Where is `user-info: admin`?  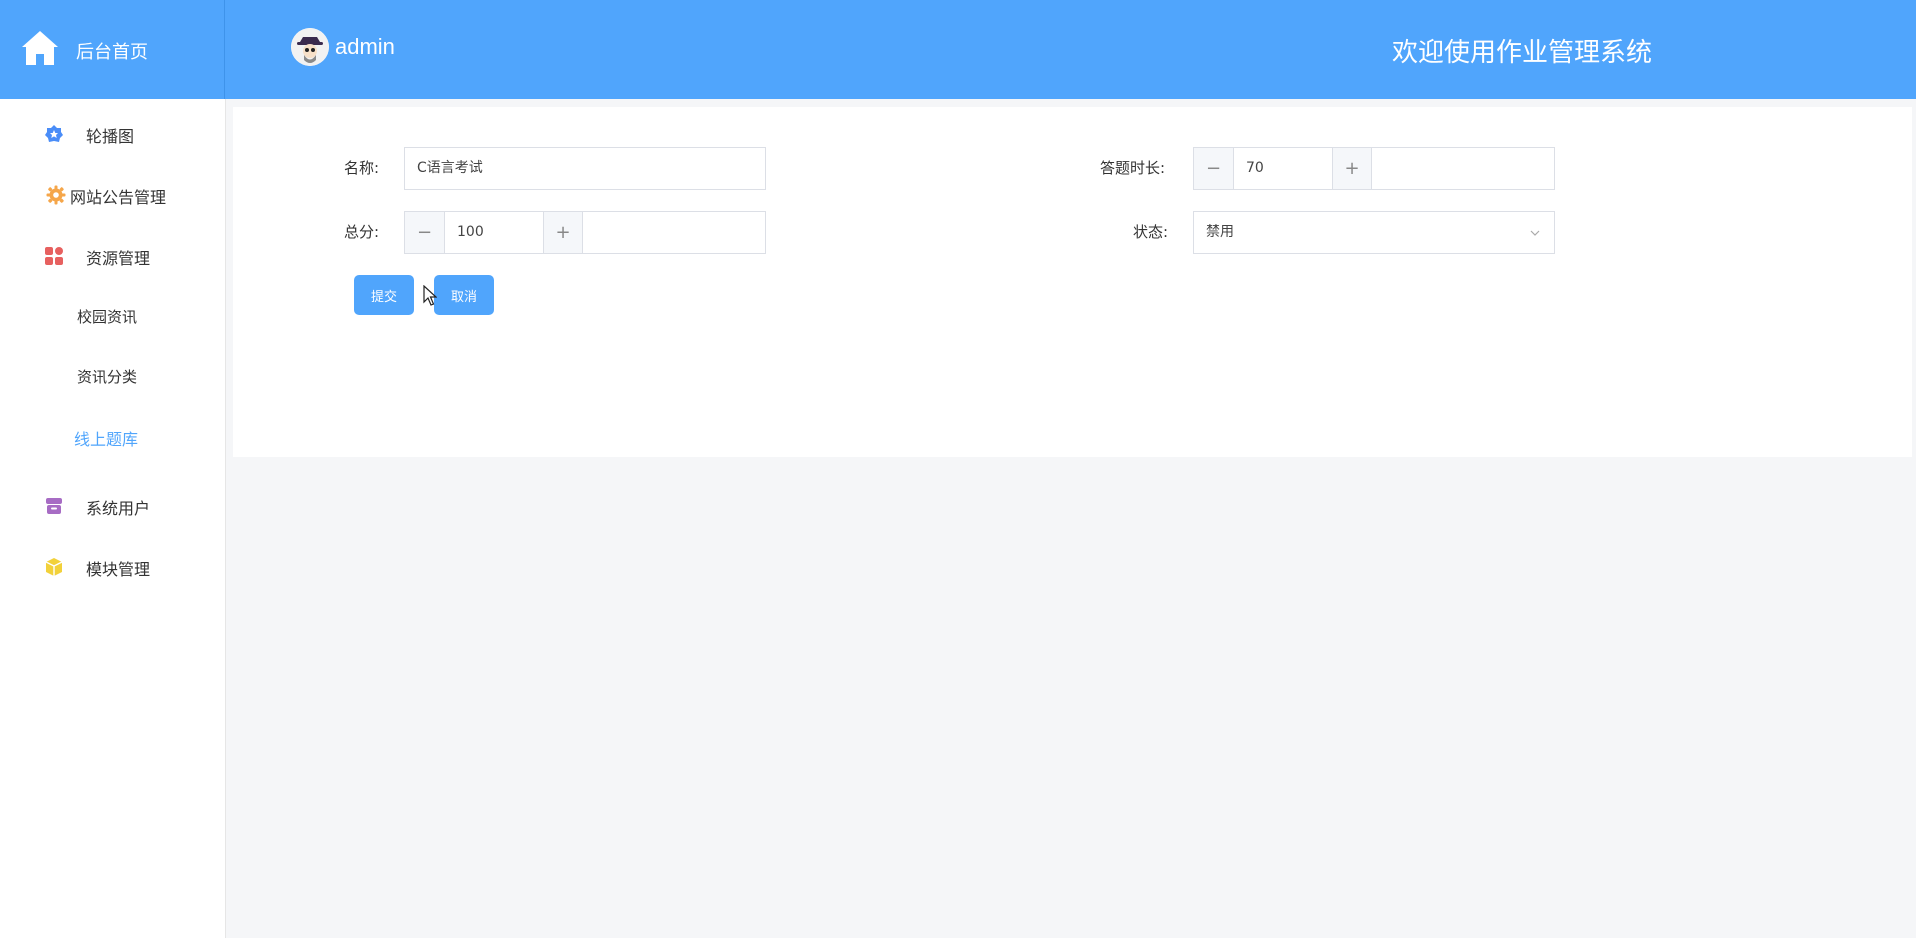
user-info: admin is located at coordinates (343, 47).